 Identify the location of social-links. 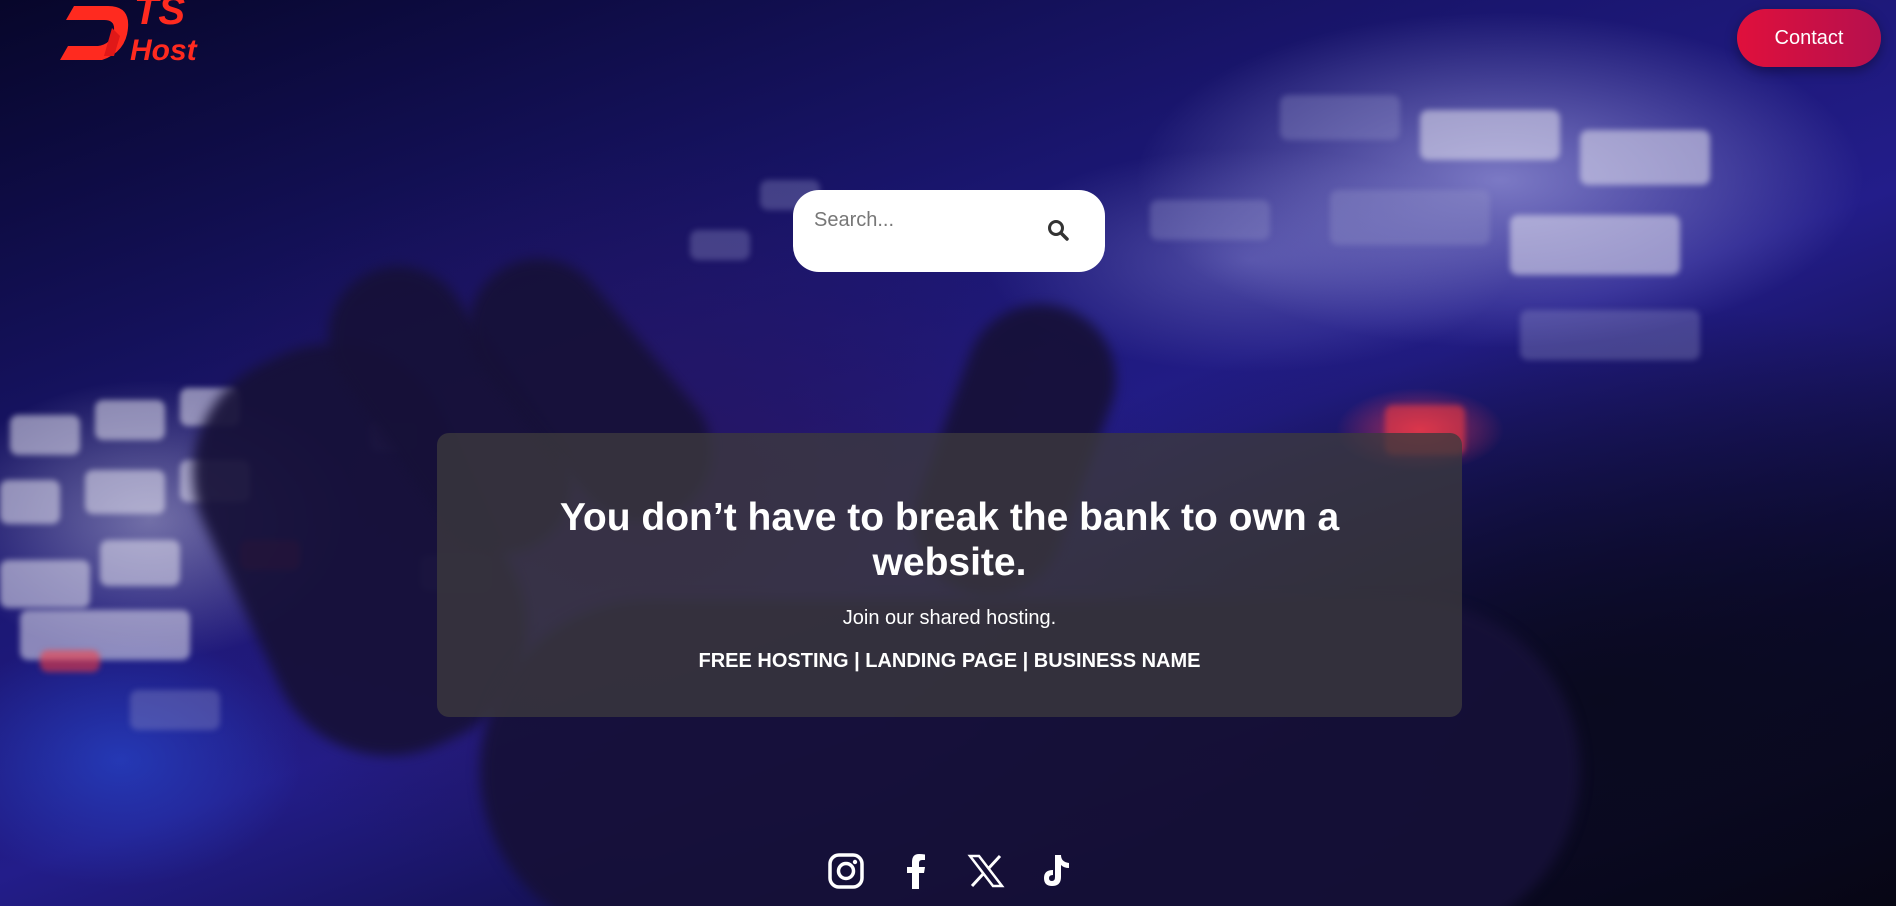
(951, 872).